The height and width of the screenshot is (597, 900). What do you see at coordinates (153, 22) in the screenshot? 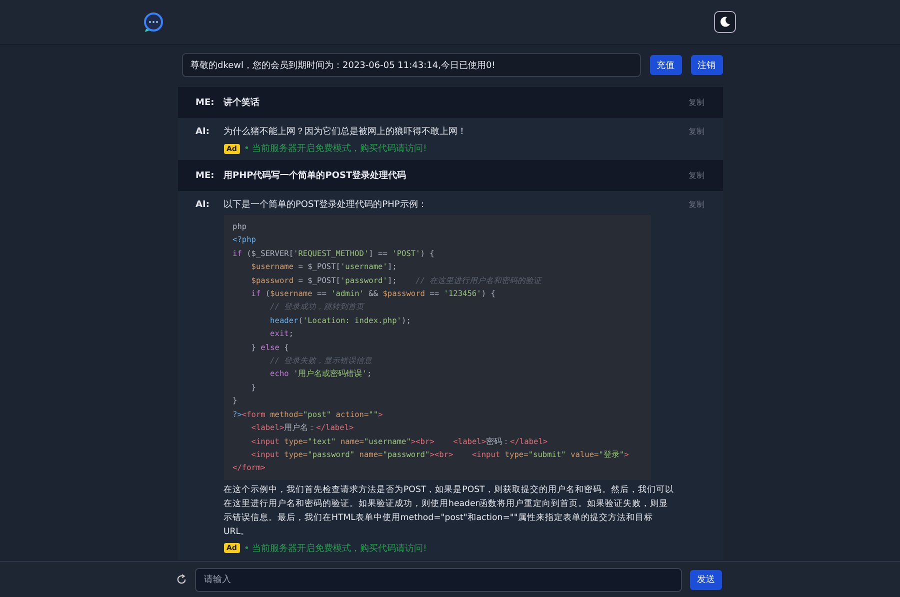
I see `chat-logo-icon` at bounding box center [153, 22].